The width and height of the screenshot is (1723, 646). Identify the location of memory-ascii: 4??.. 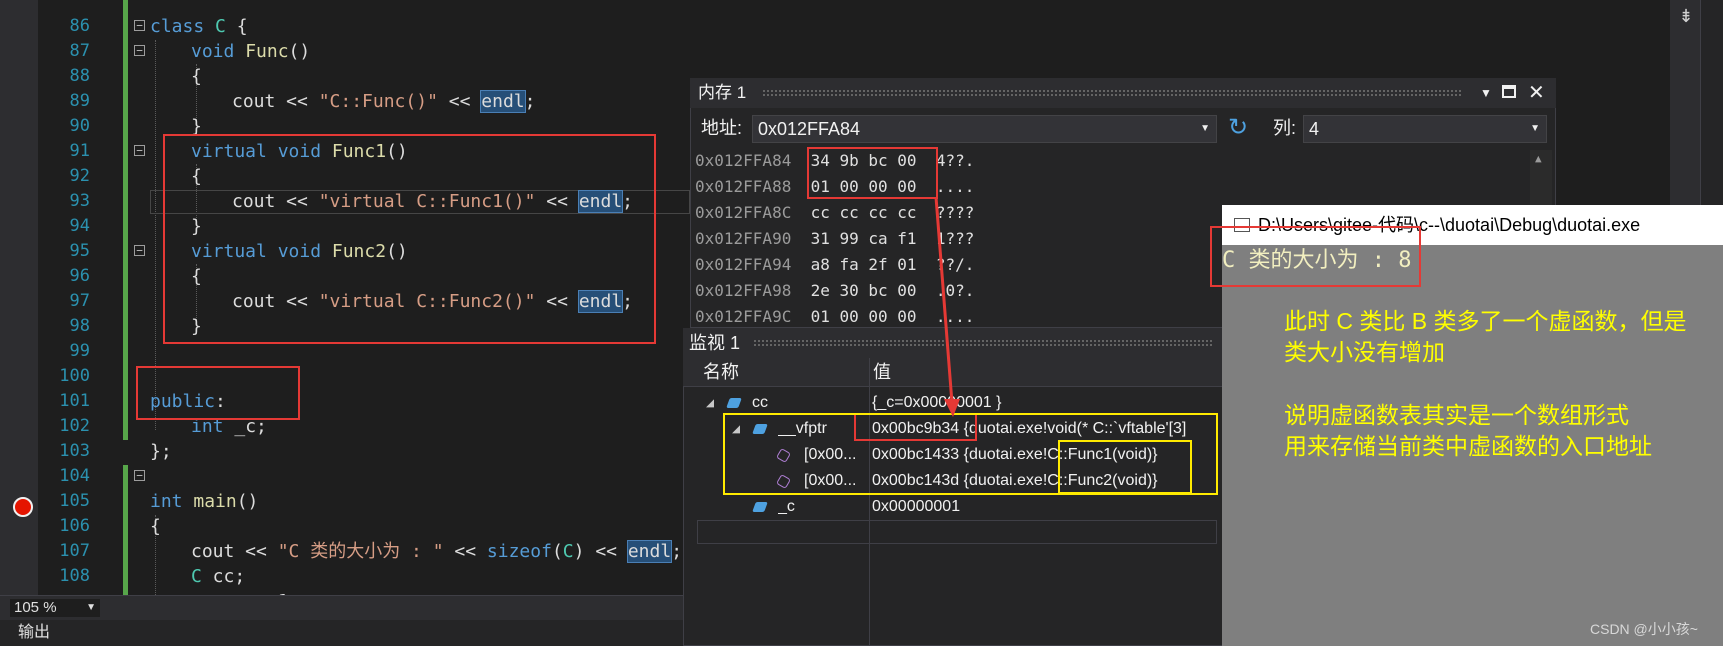
(955, 160).